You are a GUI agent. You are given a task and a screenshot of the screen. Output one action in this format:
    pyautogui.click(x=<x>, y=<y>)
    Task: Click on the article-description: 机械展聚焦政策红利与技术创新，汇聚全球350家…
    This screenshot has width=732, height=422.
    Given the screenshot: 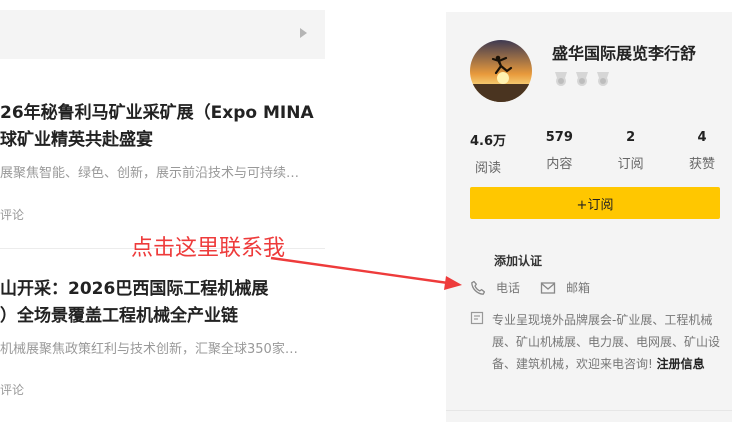 What is the action you would take?
    pyautogui.click(x=149, y=349)
    